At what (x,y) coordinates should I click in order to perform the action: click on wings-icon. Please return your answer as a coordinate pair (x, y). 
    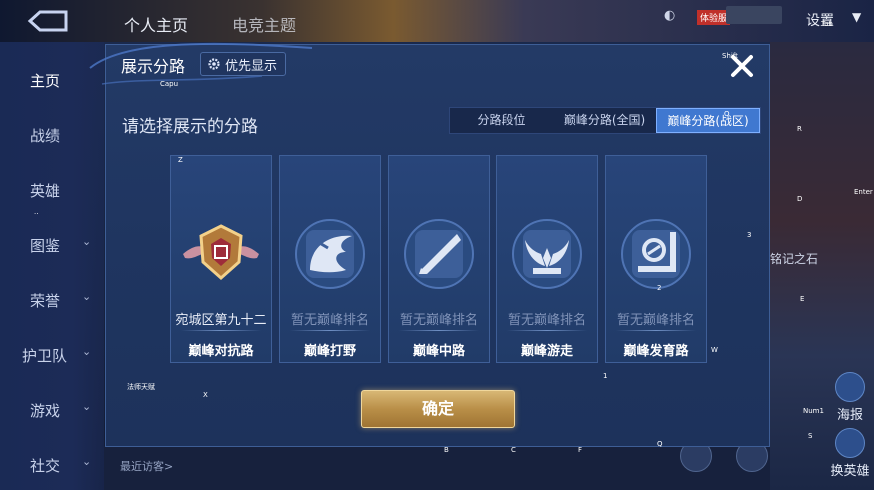
    Looking at the image, I should click on (547, 254).